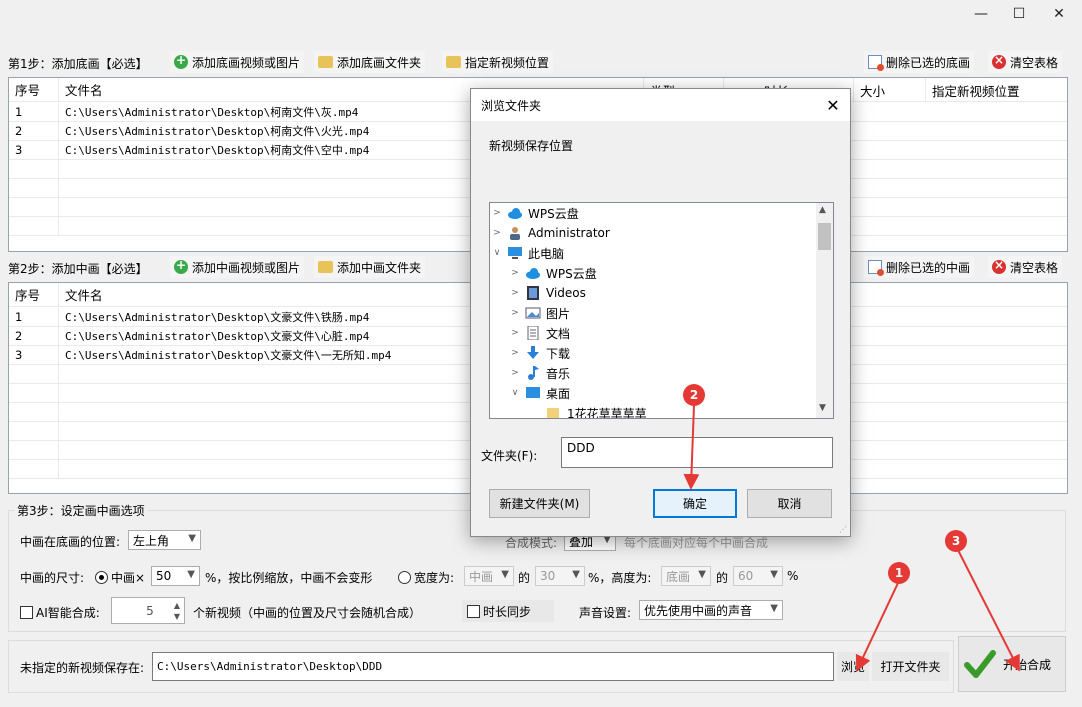 The height and width of the screenshot is (707, 1082). Describe the element at coordinates (899, 573) in the screenshot. I see `annotation-badge-1: 1` at that location.